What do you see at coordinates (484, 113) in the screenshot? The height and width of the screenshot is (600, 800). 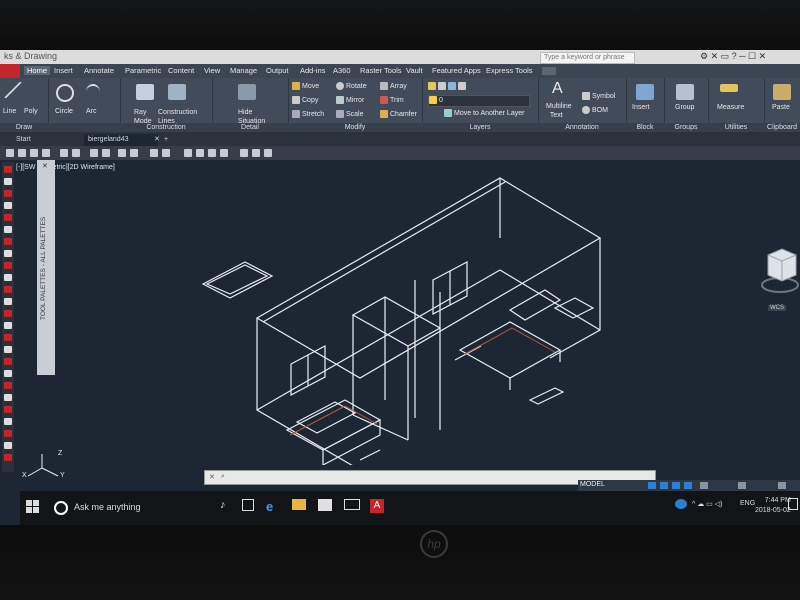 I see `move-to-layer-tool: Move to Another Layer` at bounding box center [484, 113].